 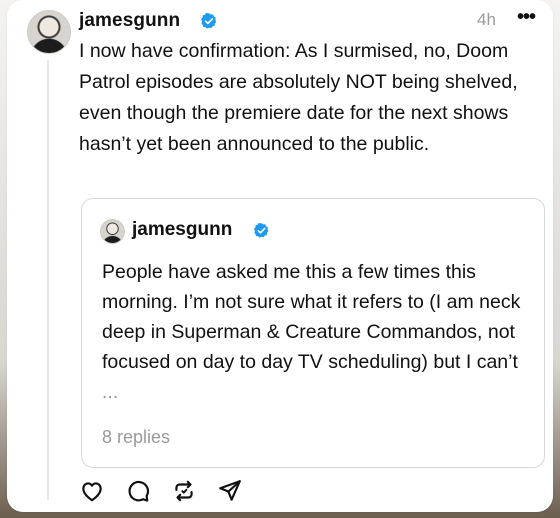 I want to click on comment-icon, so click(x=138, y=491).